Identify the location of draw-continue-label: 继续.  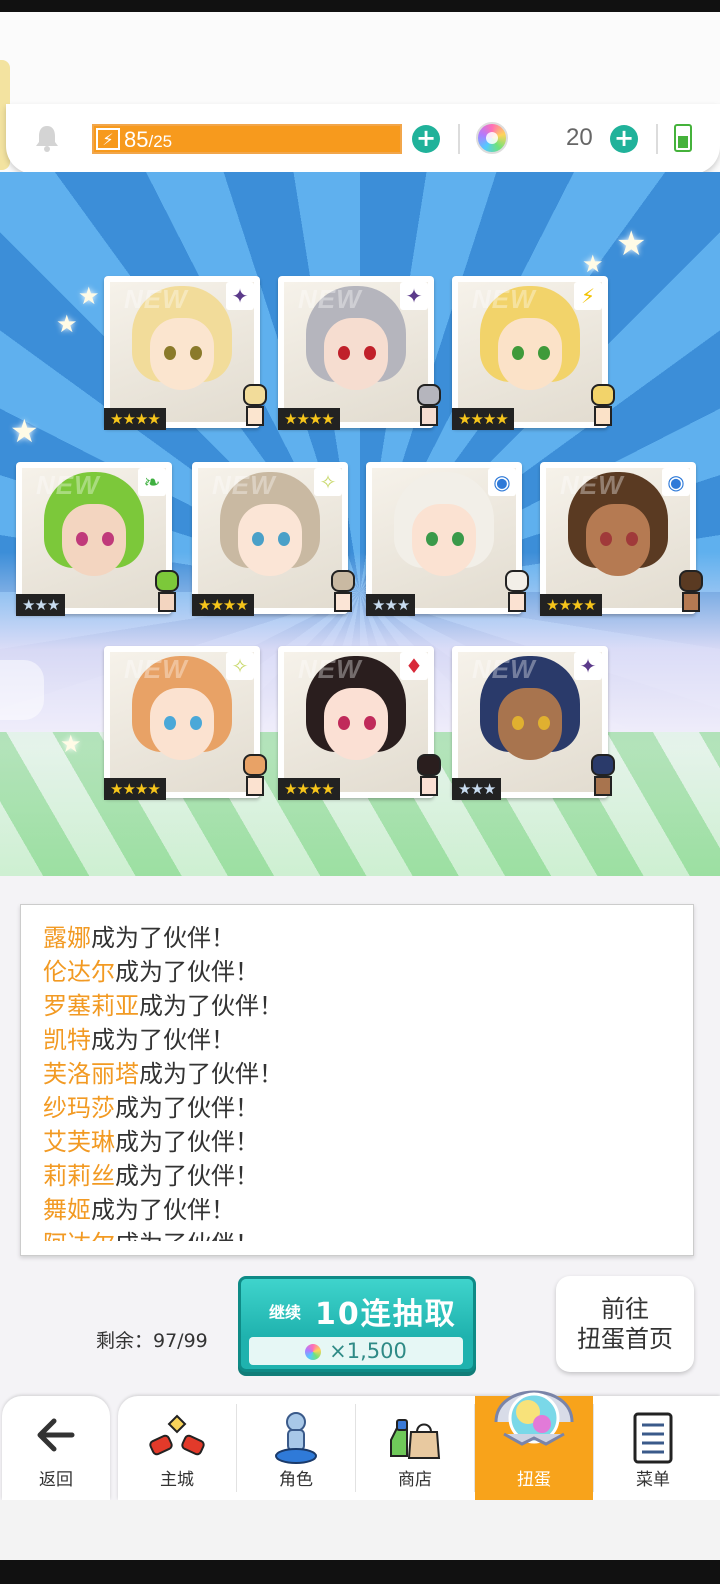
(285, 1312).